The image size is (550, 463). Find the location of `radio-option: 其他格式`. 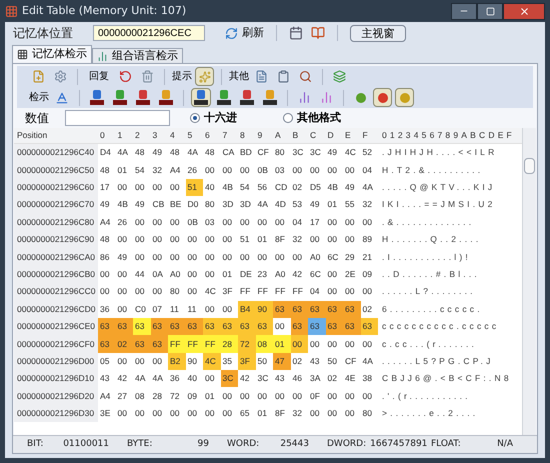

radio-option: 其他格式 is located at coordinates (312, 118).